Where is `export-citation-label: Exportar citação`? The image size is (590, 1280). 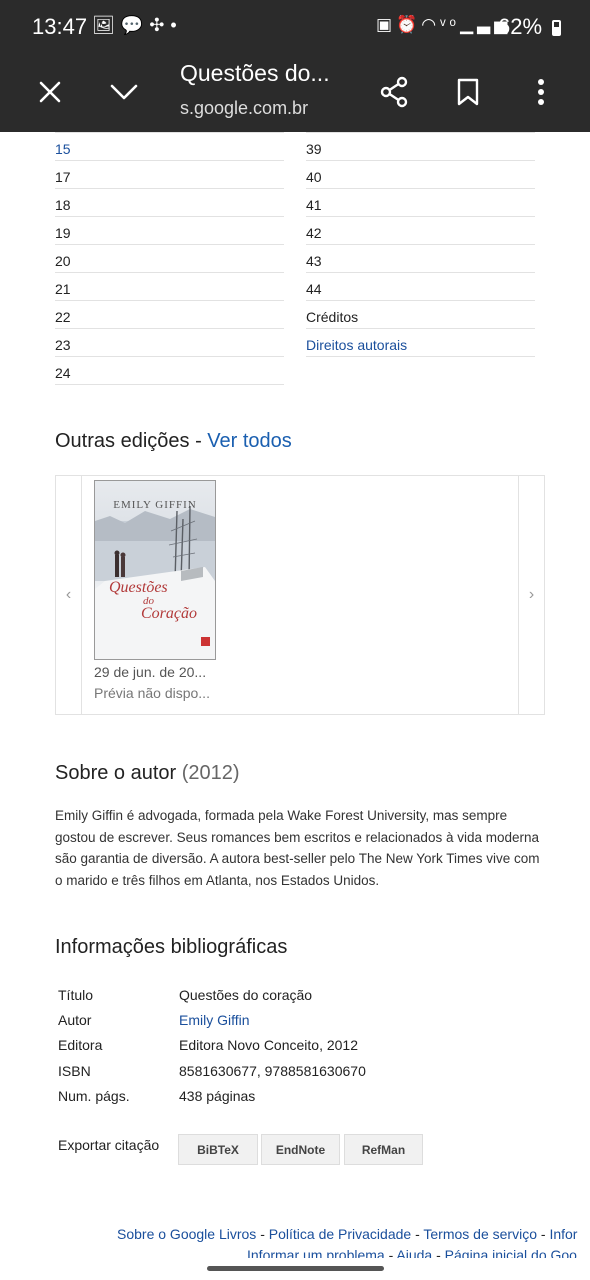
export-citation-label: Exportar citação is located at coordinates (109, 1145).